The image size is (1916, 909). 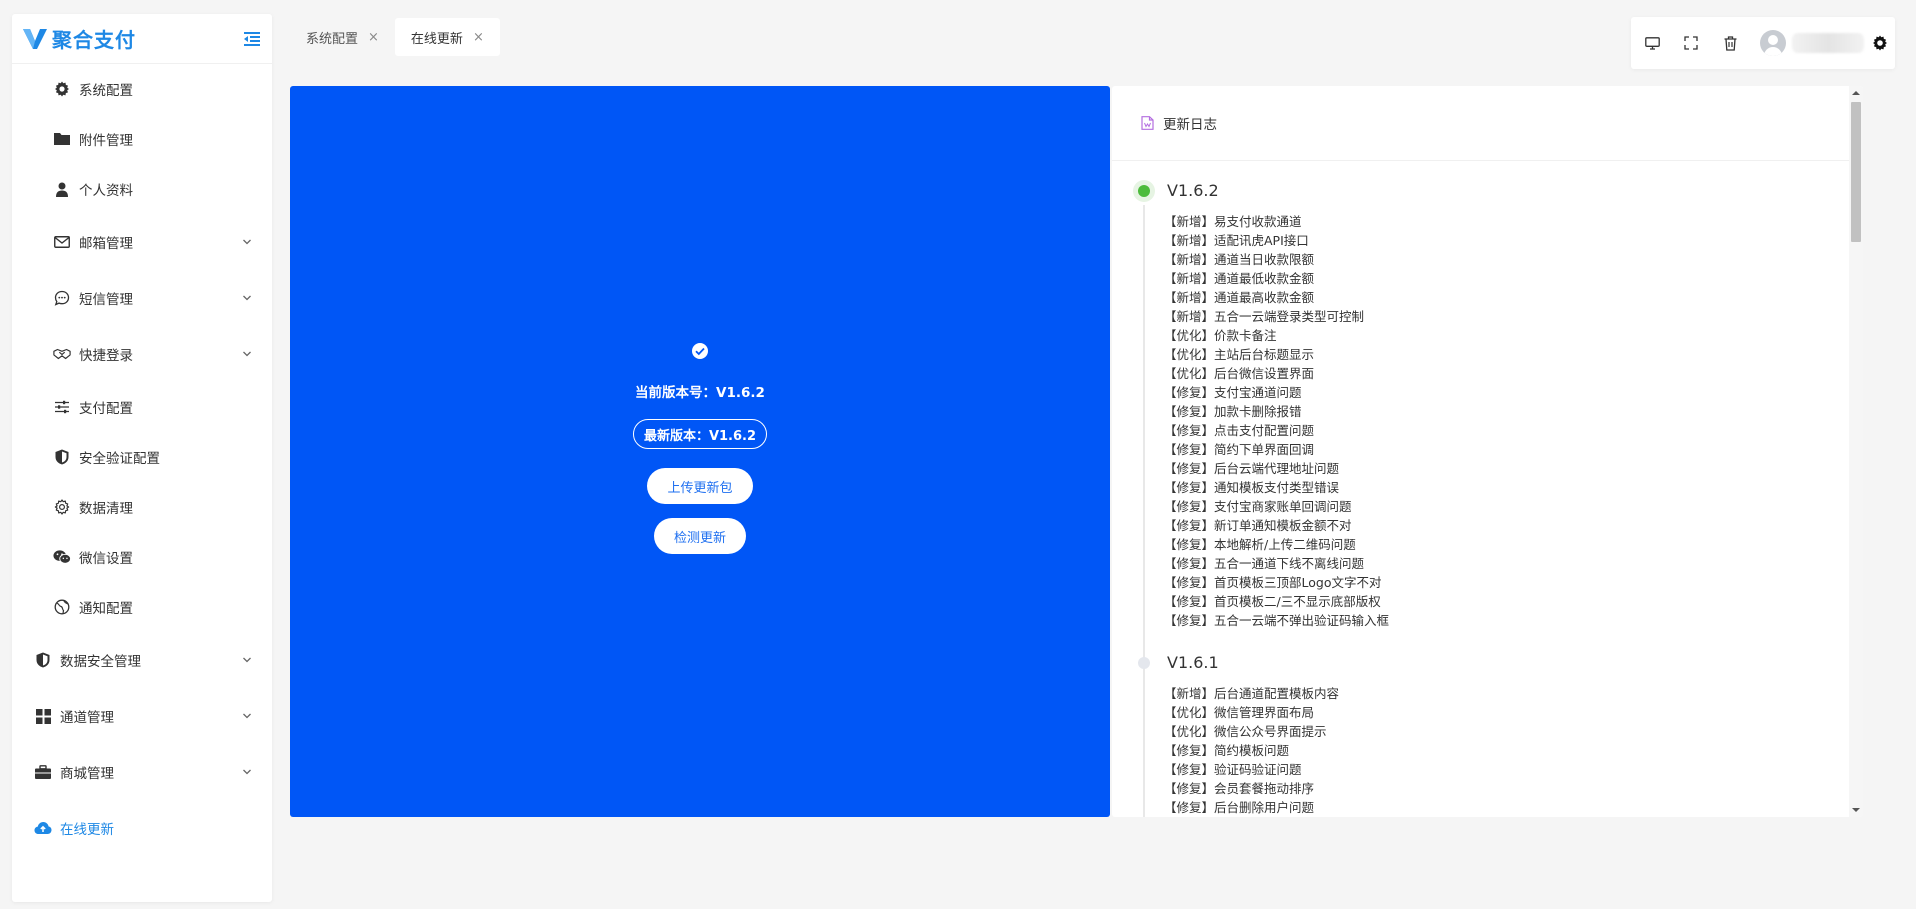 I want to click on wechat-icon, so click(x=62, y=557).